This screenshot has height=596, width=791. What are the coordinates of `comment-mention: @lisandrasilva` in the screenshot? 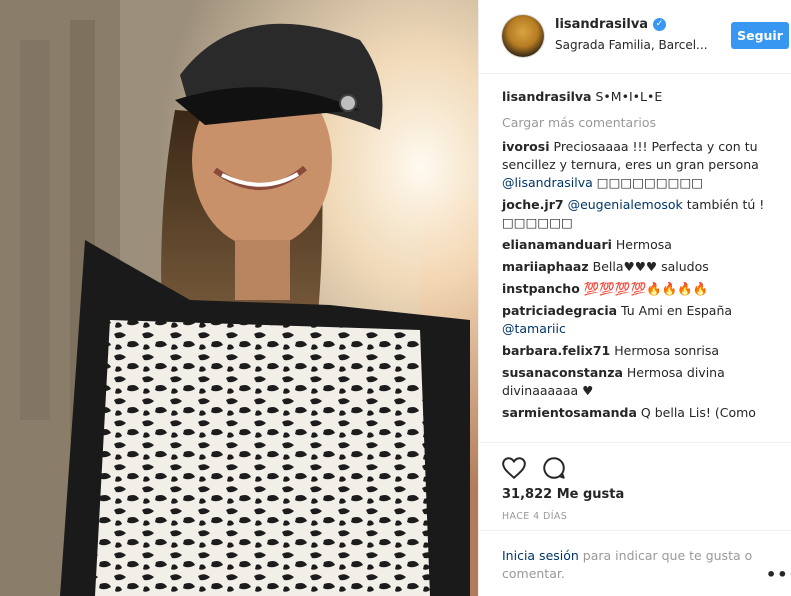 It's located at (547, 182).